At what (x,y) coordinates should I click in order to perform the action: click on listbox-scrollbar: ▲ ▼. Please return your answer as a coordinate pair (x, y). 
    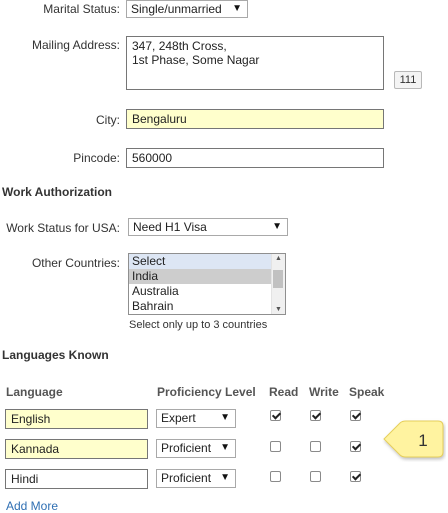
    Looking at the image, I should click on (278, 284).